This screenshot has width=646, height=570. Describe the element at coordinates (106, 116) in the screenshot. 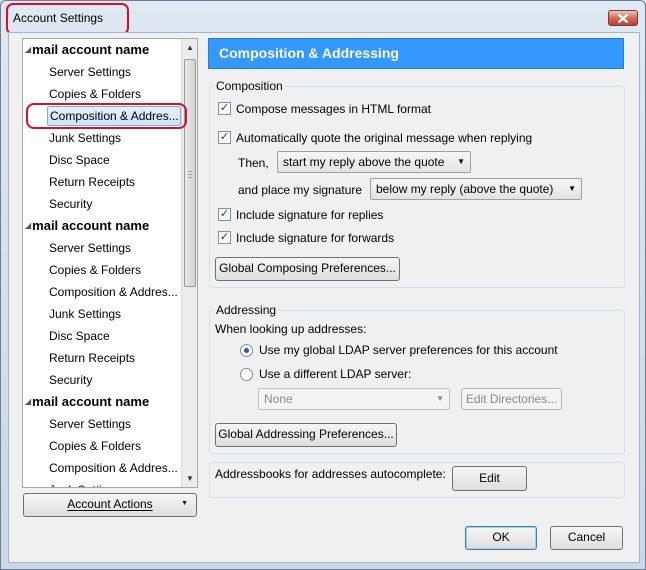

I see `selection-annotation-ring` at that location.